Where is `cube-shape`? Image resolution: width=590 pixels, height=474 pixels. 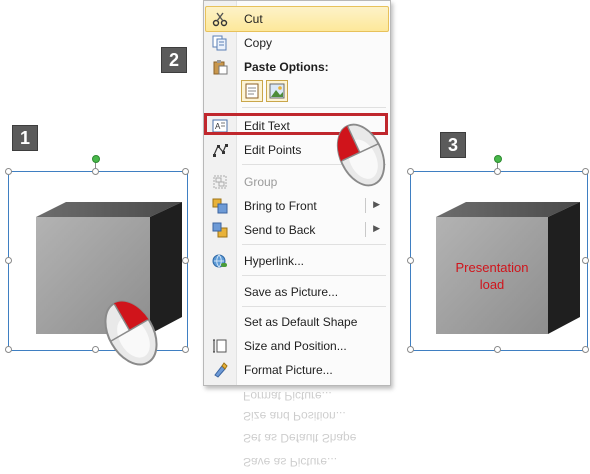
cube-shape is located at coordinates (495, 255).